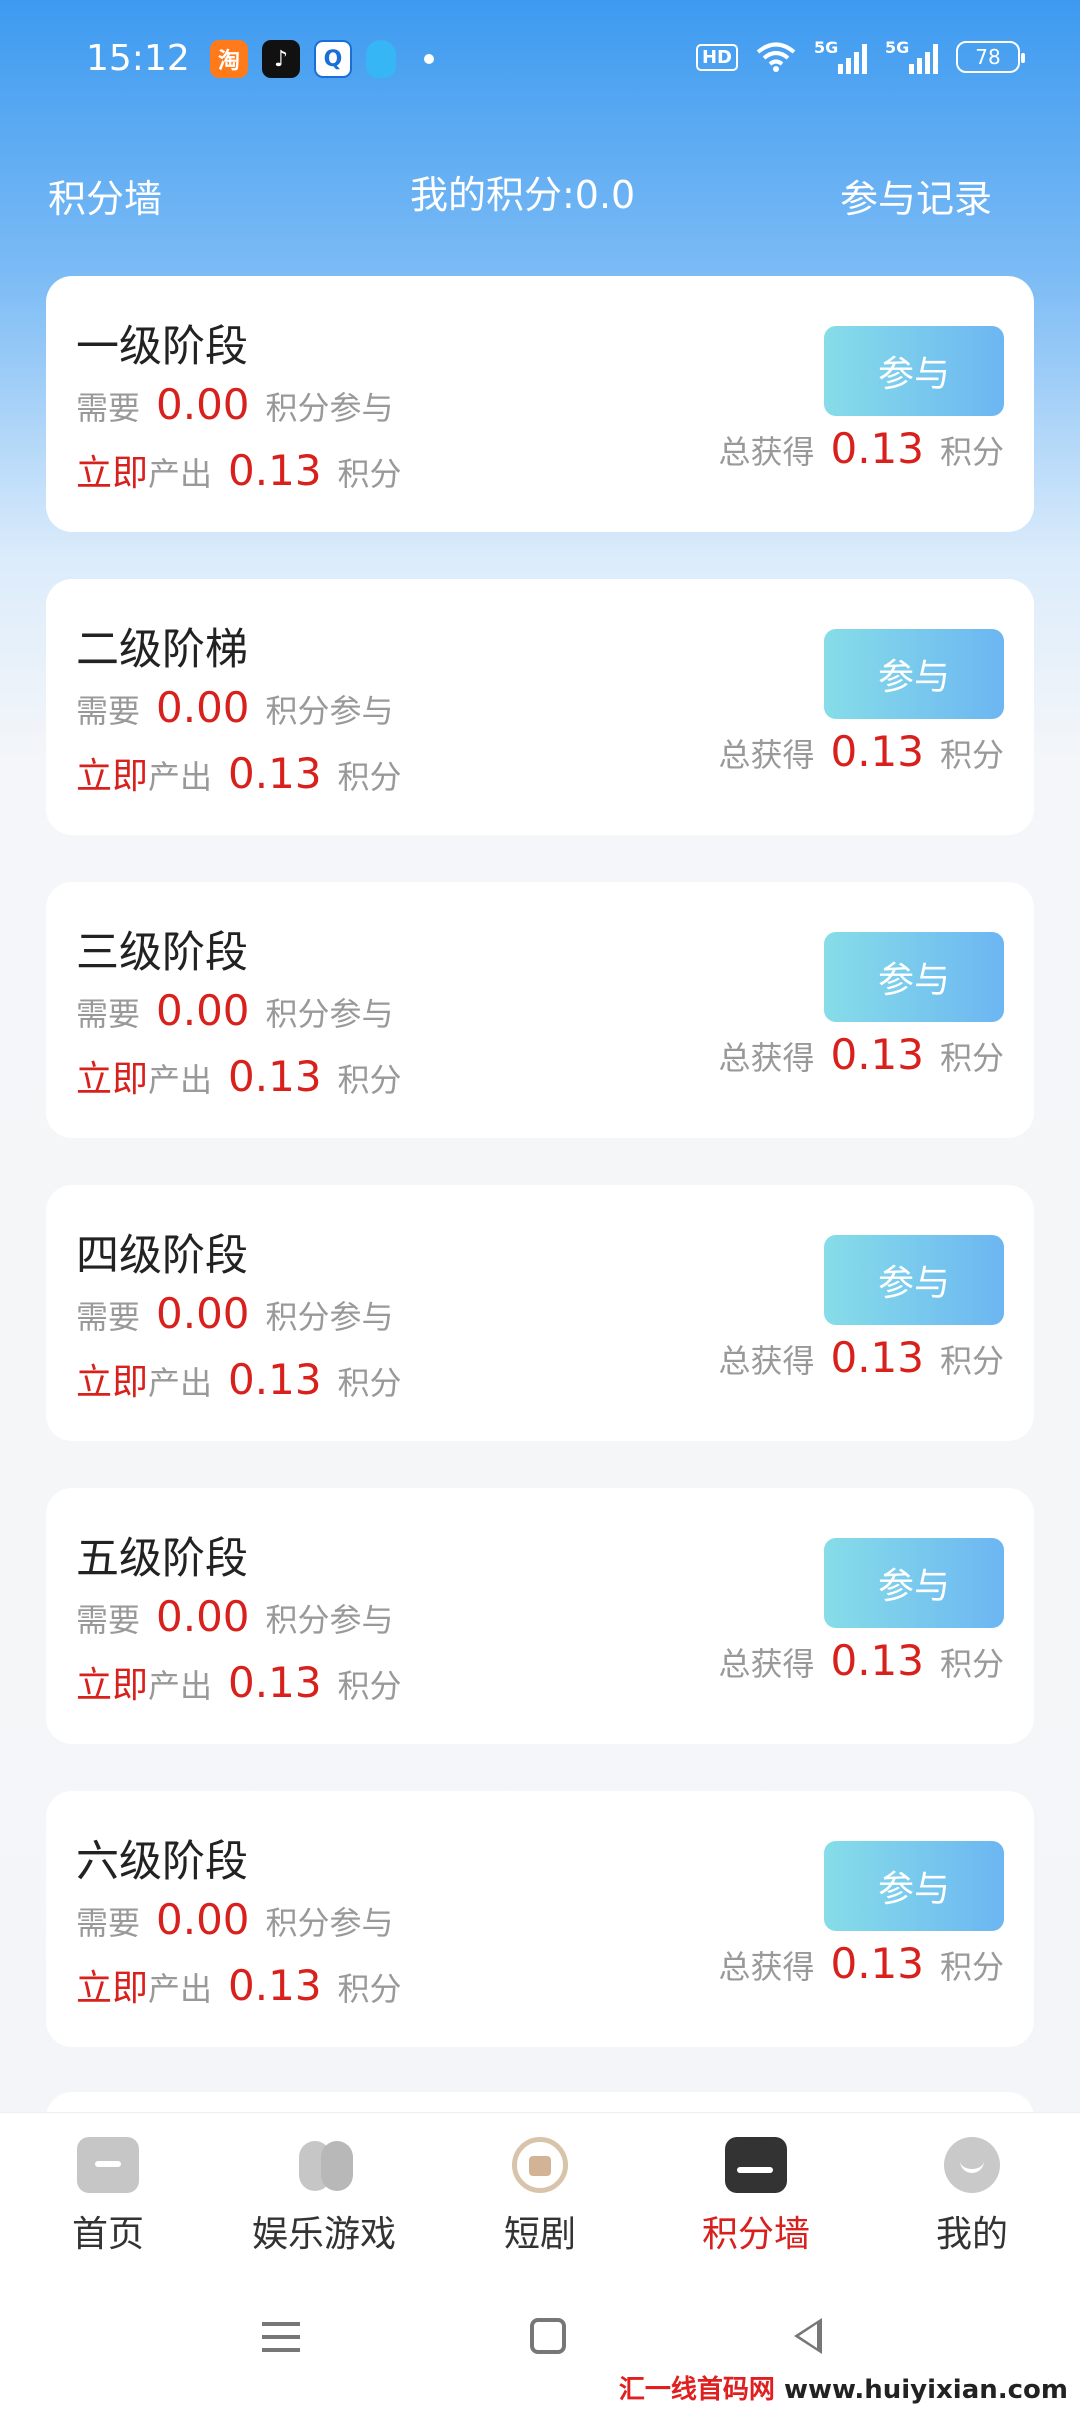 The width and height of the screenshot is (1080, 2412). Describe the element at coordinates (755, 2234) in the screenshot. I see `nav-label: 积分墙` at that location.